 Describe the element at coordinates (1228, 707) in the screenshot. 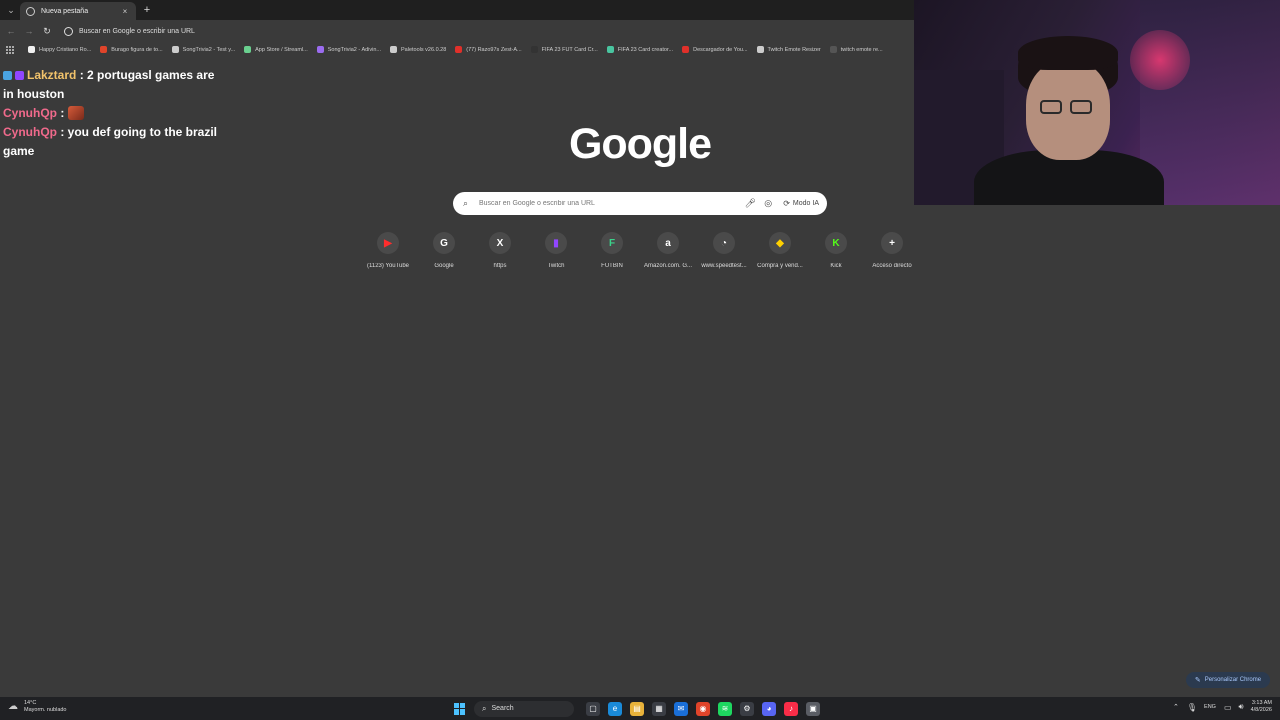

I see `network-icon: ▭` at that location.